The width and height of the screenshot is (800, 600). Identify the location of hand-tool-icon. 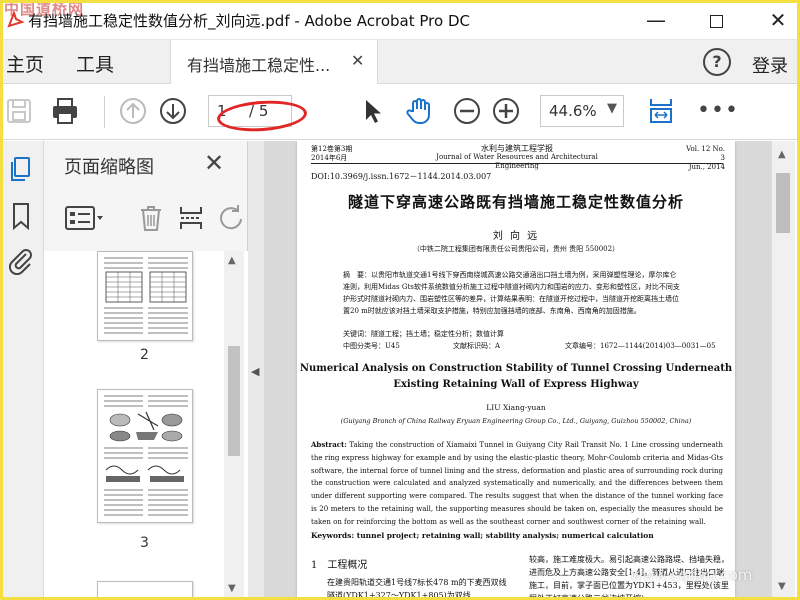
(419, 111).